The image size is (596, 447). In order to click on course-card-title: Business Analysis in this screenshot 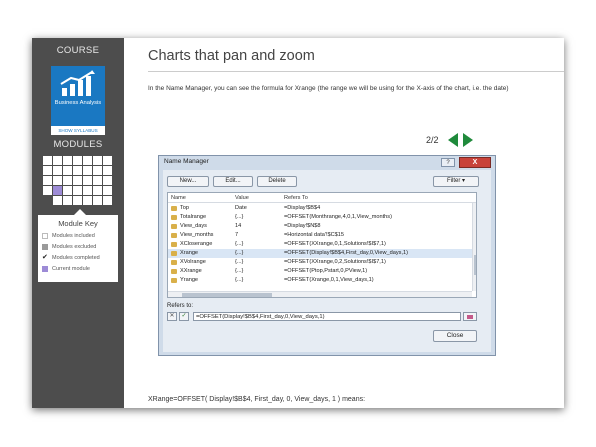, I will do `click(78, 103)`.